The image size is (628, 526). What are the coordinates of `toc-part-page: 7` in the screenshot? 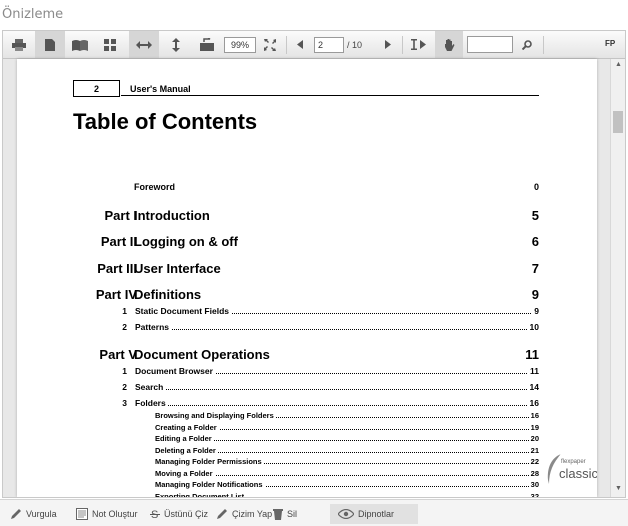 It's located at (535, 268).